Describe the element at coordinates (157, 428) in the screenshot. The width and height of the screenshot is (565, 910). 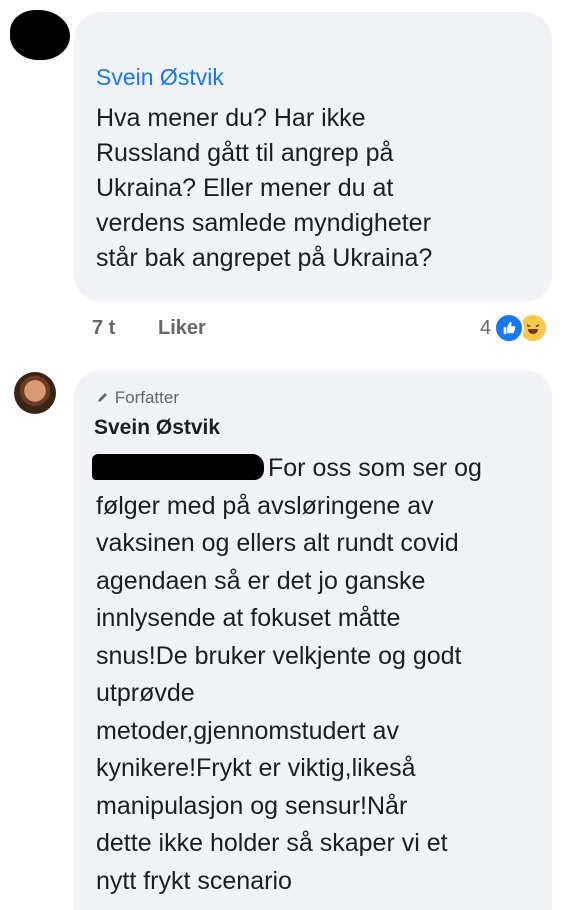
I see `reply-author-link: Svein Østvik` at that location.